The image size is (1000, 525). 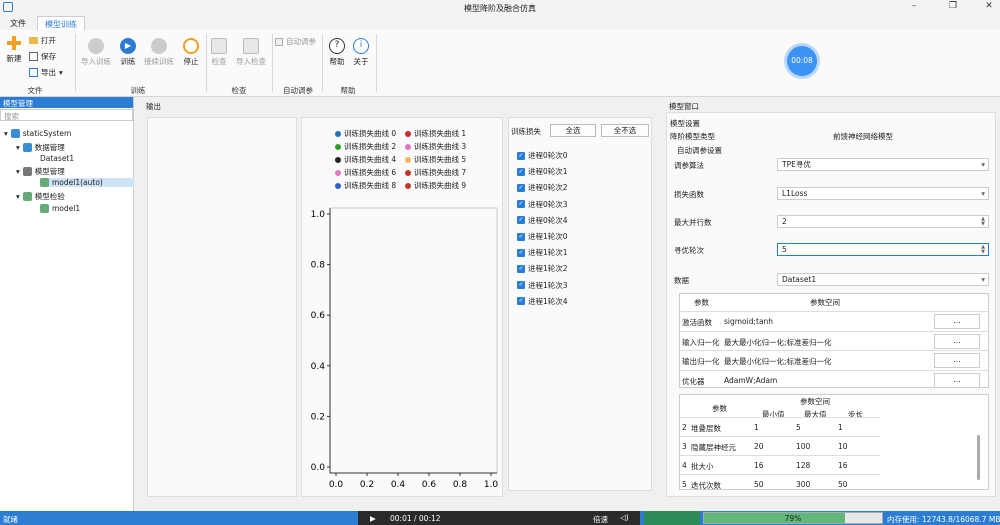 What do you see at coordinates (128, 52) in the screenshot?
I see `train-button: ▶ 训练` at bounding box center [128, 52].